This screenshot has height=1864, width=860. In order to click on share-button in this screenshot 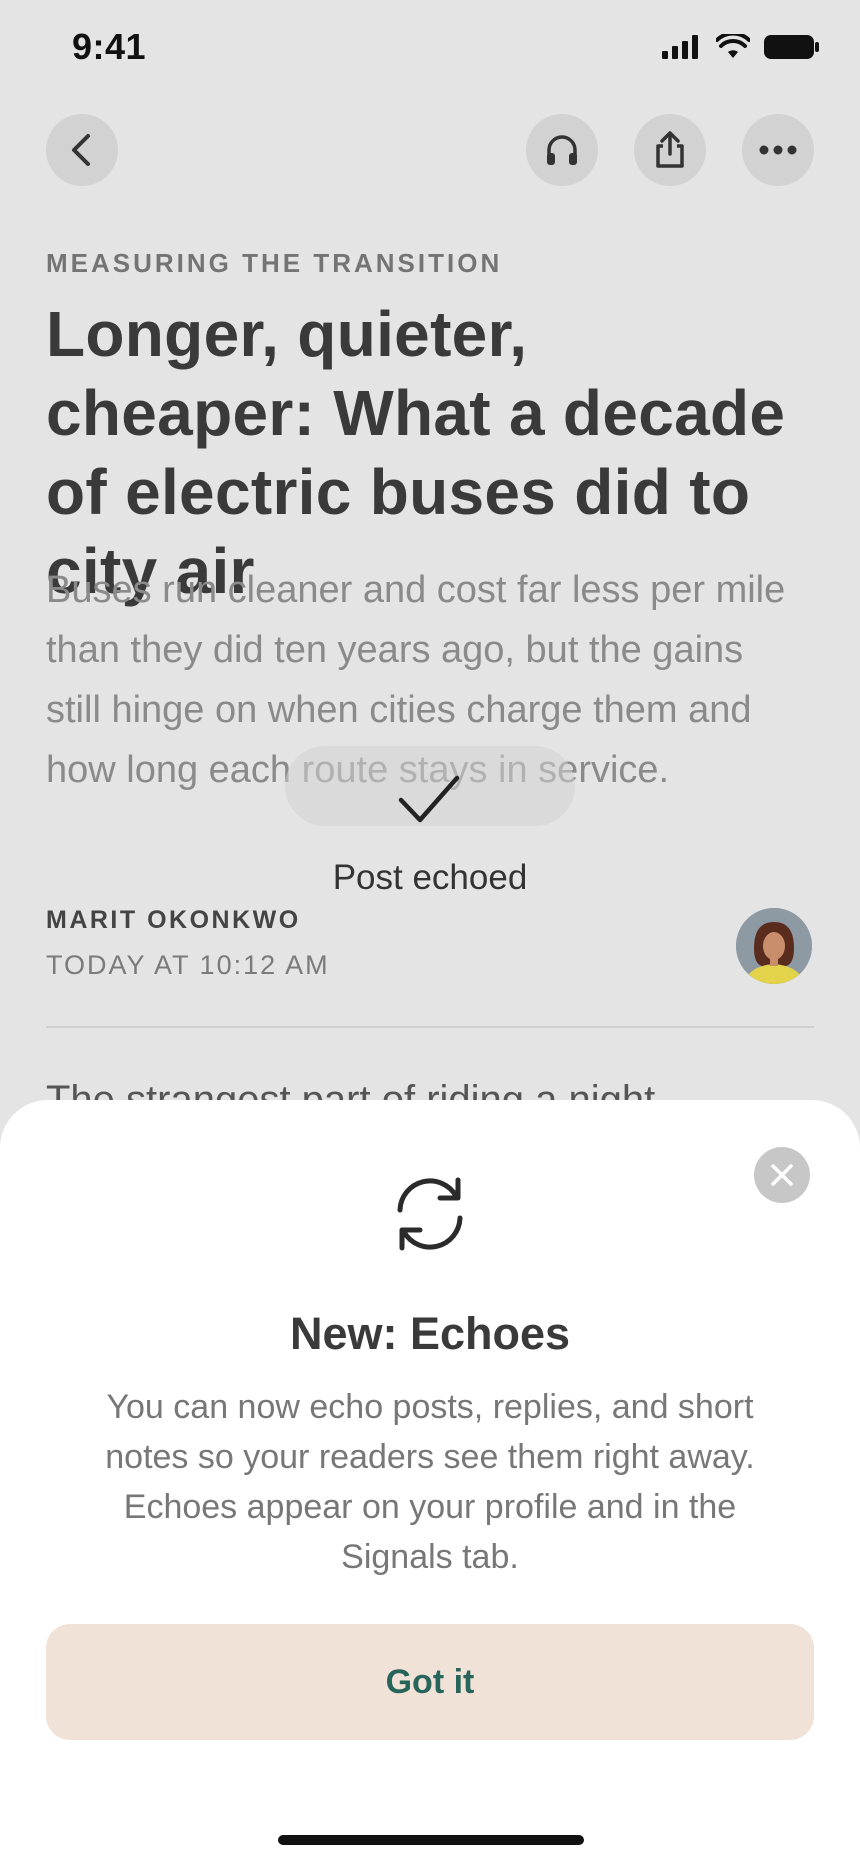, I will do `click(670, 150)`.